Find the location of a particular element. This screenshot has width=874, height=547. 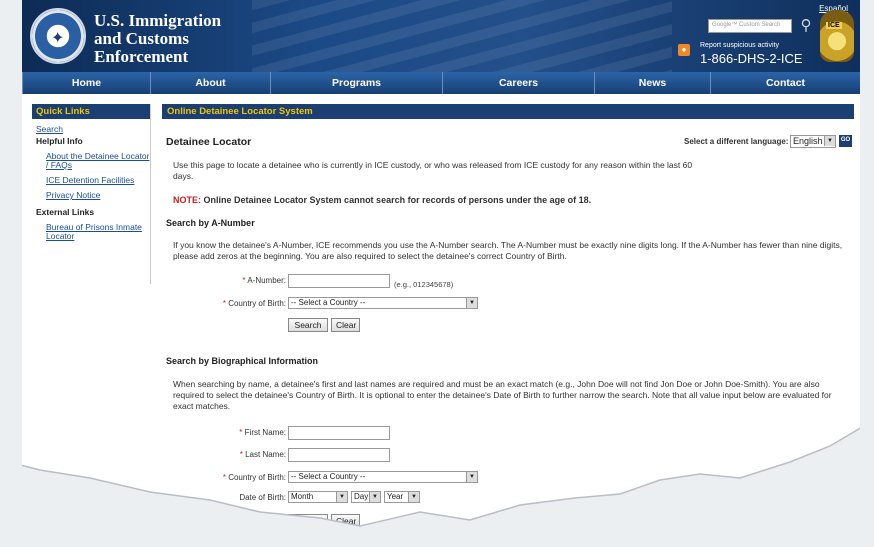

sidebar-link-detention-facilities: ICE Detention Facilities is located at coordinates (91, 177).